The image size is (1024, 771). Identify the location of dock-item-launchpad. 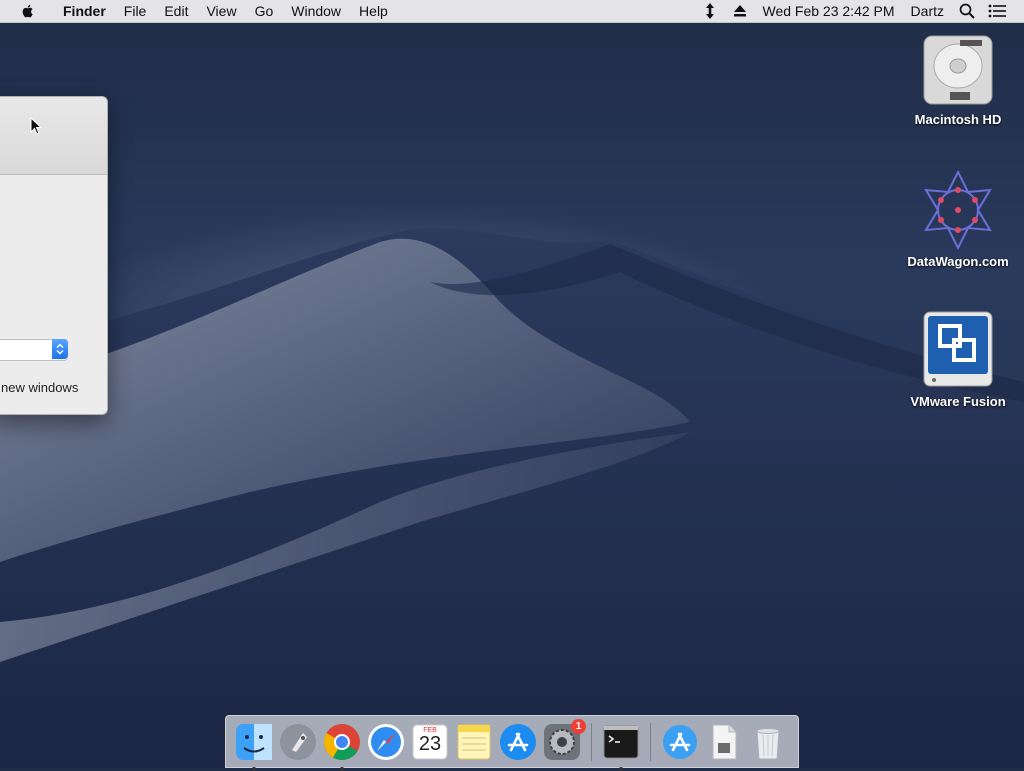
(298, 742).